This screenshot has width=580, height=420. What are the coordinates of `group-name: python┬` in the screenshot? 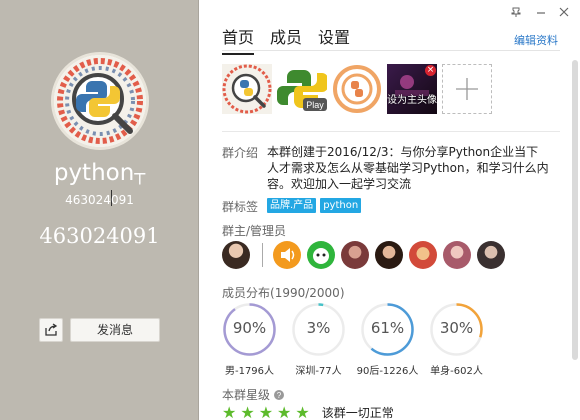 It's located at (99, 173).